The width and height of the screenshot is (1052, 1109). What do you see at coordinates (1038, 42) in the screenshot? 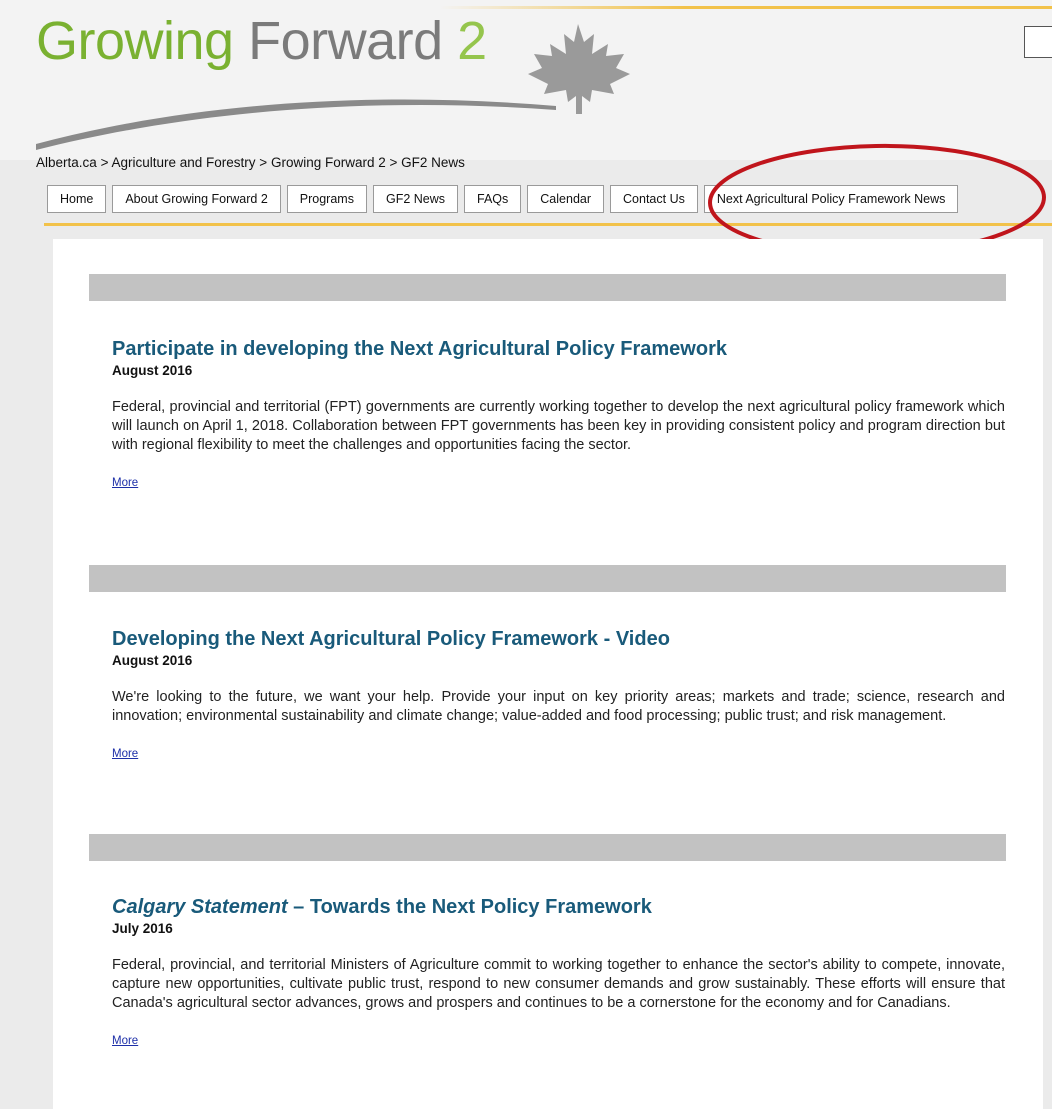
I see `search-input` at bounding box center [1038, 42].